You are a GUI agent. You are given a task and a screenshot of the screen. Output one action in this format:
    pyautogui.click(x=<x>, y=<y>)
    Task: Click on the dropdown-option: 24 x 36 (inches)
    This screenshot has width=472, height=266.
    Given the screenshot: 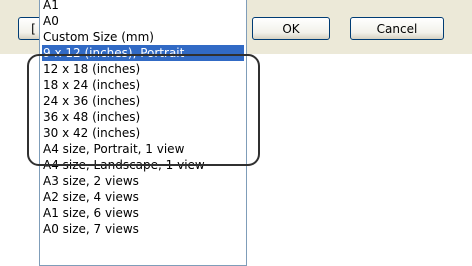 What is the action you would take?
    pyautogui.click(x=143, y=101)
    